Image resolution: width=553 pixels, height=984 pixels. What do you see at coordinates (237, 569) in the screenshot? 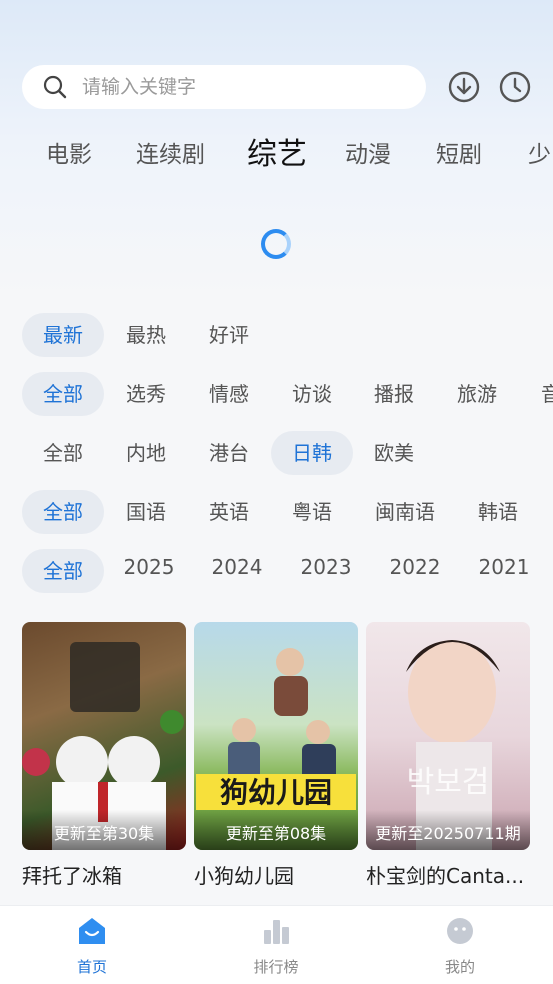
I see `chip-year-2024: 2024` at bounding box center [237, 569].